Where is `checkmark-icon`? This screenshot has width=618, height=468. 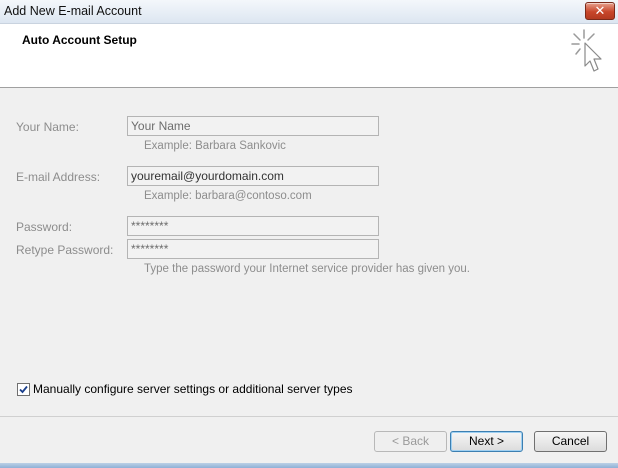 checkmark-icon is located at coordinates (23, 389).